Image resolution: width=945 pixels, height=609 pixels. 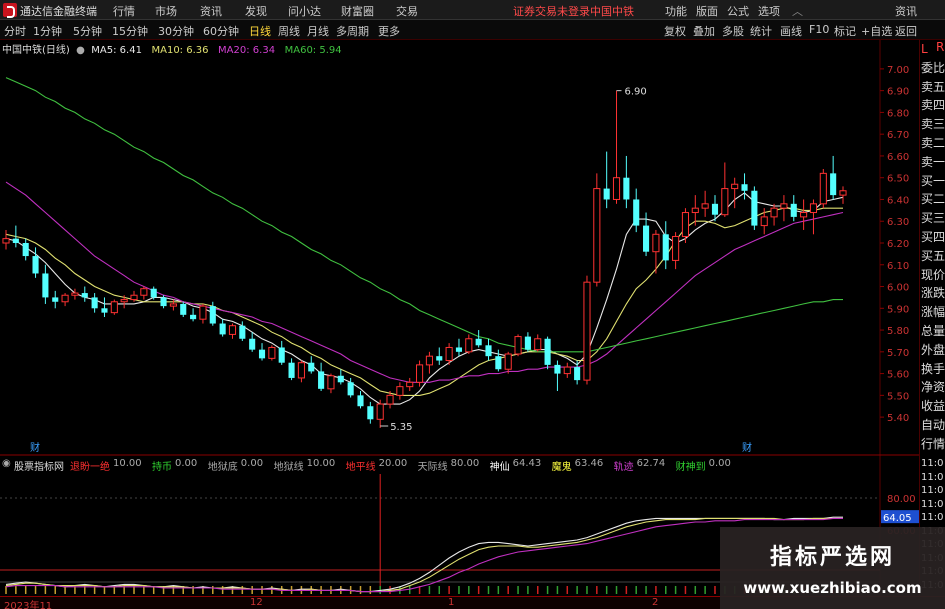 What do you see at coordinates (256, 602) in the screenshot?
I see `x-label-dec: 12` at bounding box center [256, 602].